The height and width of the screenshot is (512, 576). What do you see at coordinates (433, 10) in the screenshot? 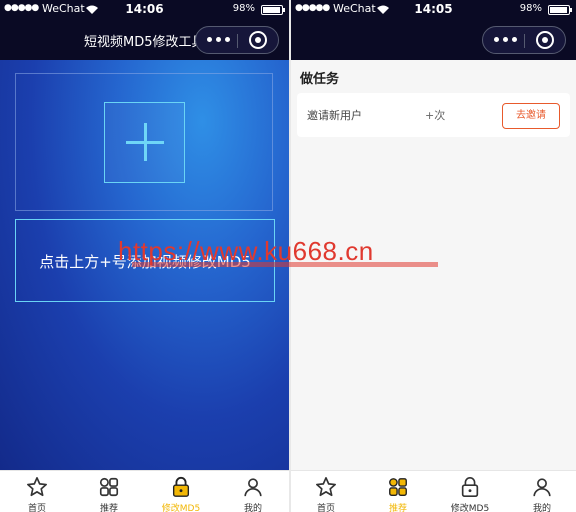
I see `status-bar: ●●●●● WeChat 14:05 98%` at bounding box center [433, 10].